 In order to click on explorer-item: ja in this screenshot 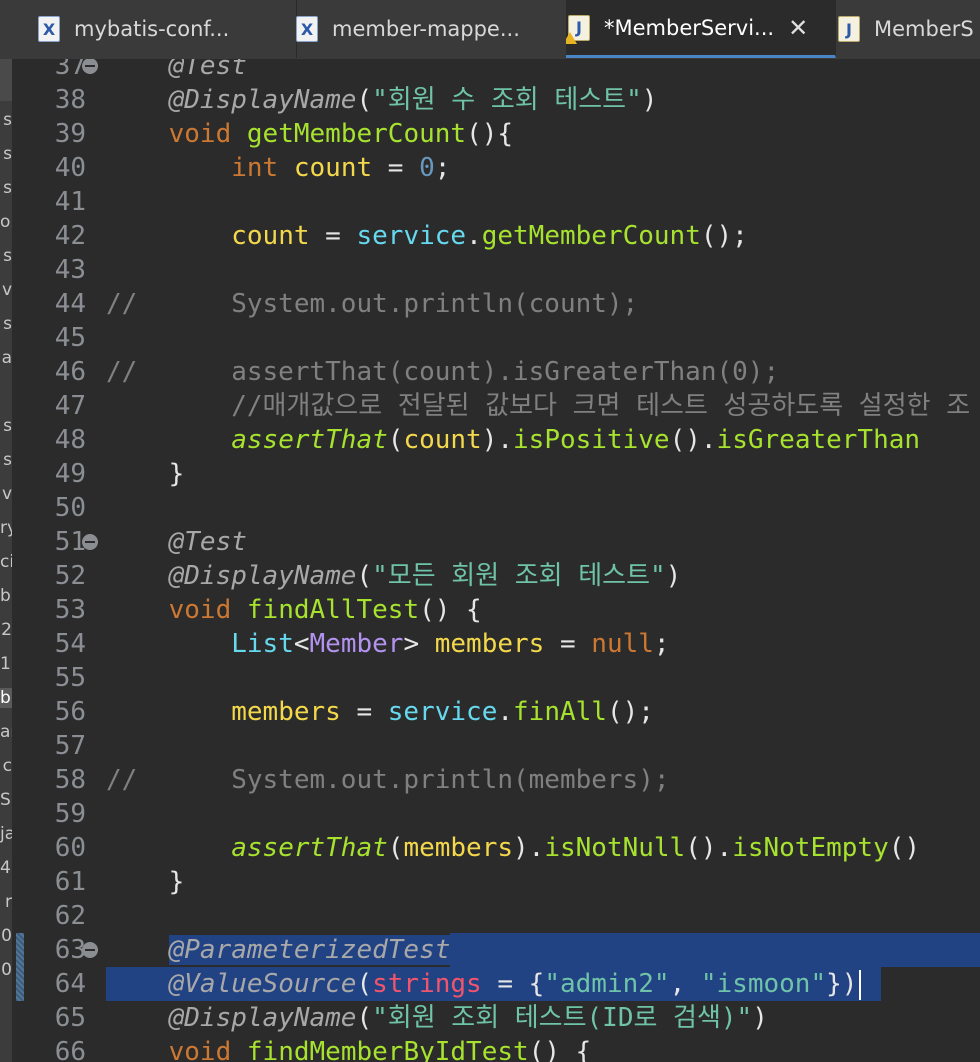, I will do `click(6, 834)`.